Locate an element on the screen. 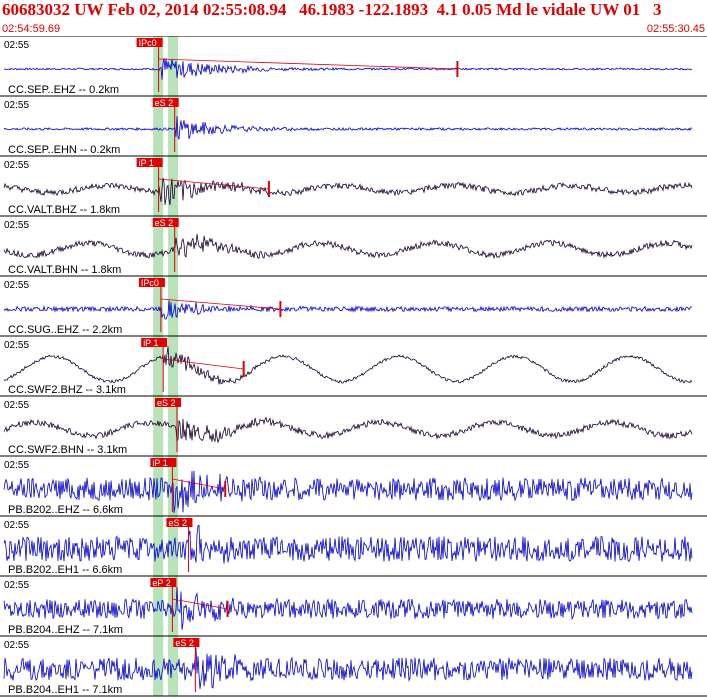 Image resolution: width=707 pixels, height=698 pixels. station-label: CC.SUG..EHZ -- 2.2km is located at coordinates (65, 330).